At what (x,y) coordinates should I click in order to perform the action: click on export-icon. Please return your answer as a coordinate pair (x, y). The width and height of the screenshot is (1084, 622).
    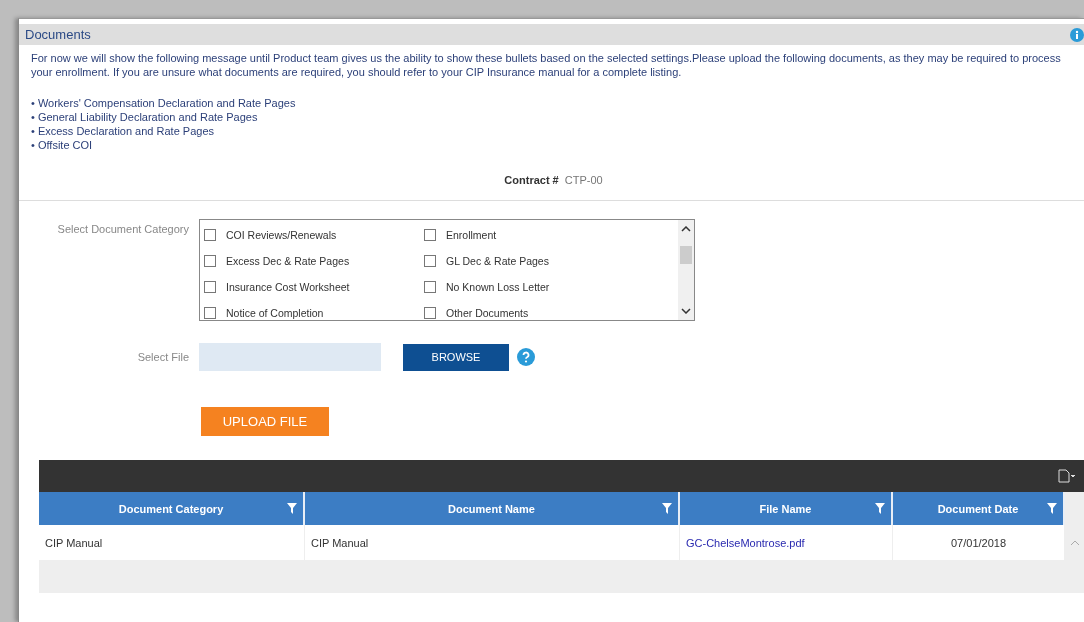
    Looking at the image, I should click on (1067, 476).